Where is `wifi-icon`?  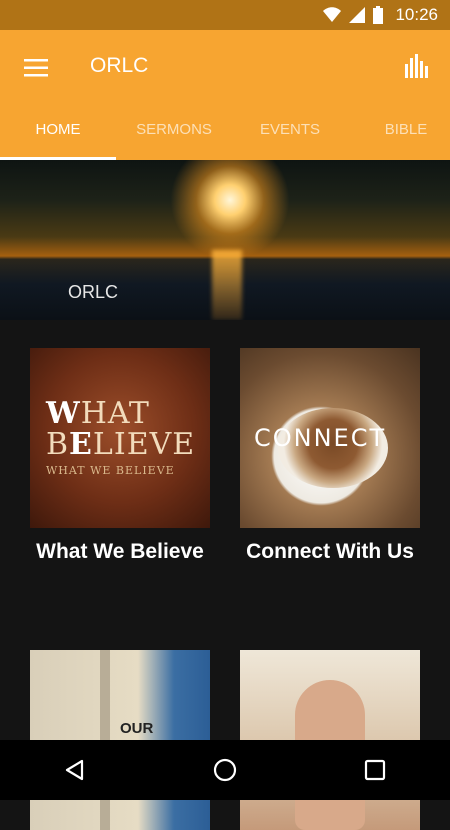 wifi-icon is located at coordinates (332, 14).